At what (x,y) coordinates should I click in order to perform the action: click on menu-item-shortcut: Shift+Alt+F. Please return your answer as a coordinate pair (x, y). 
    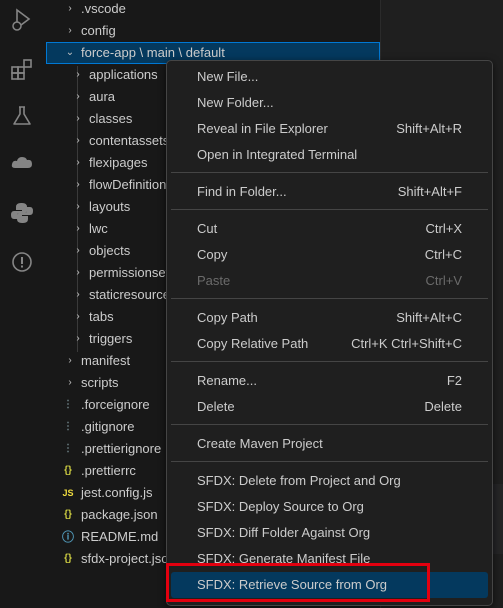
    Looking at the image, I should click on (429, 191).